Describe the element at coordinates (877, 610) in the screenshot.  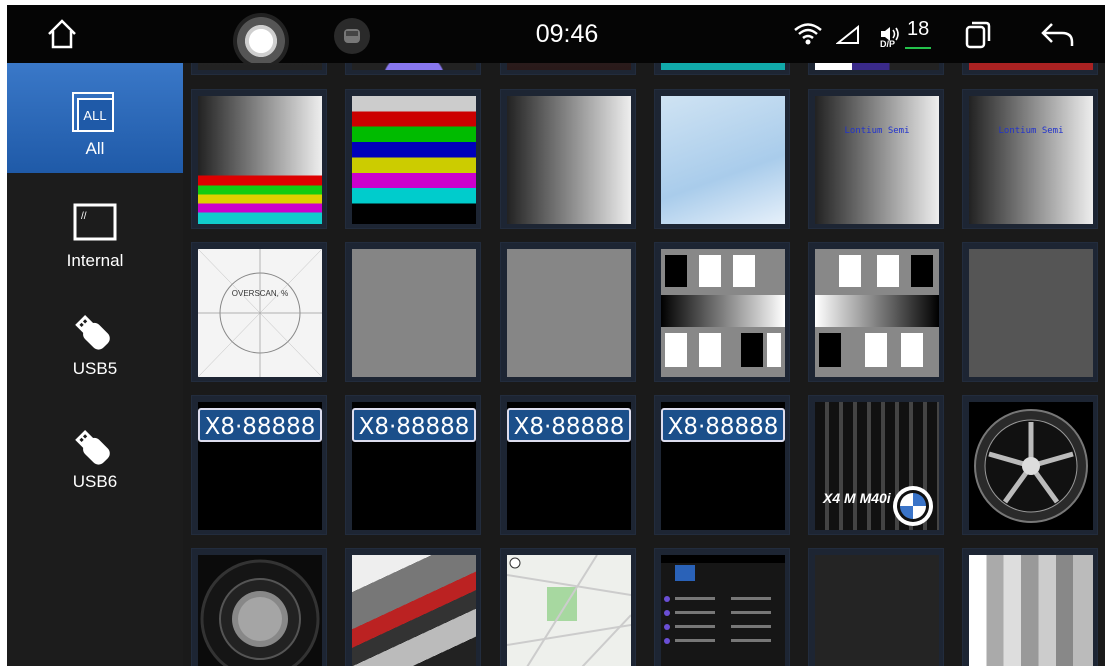
I see `dark-pattern-image` at that location.